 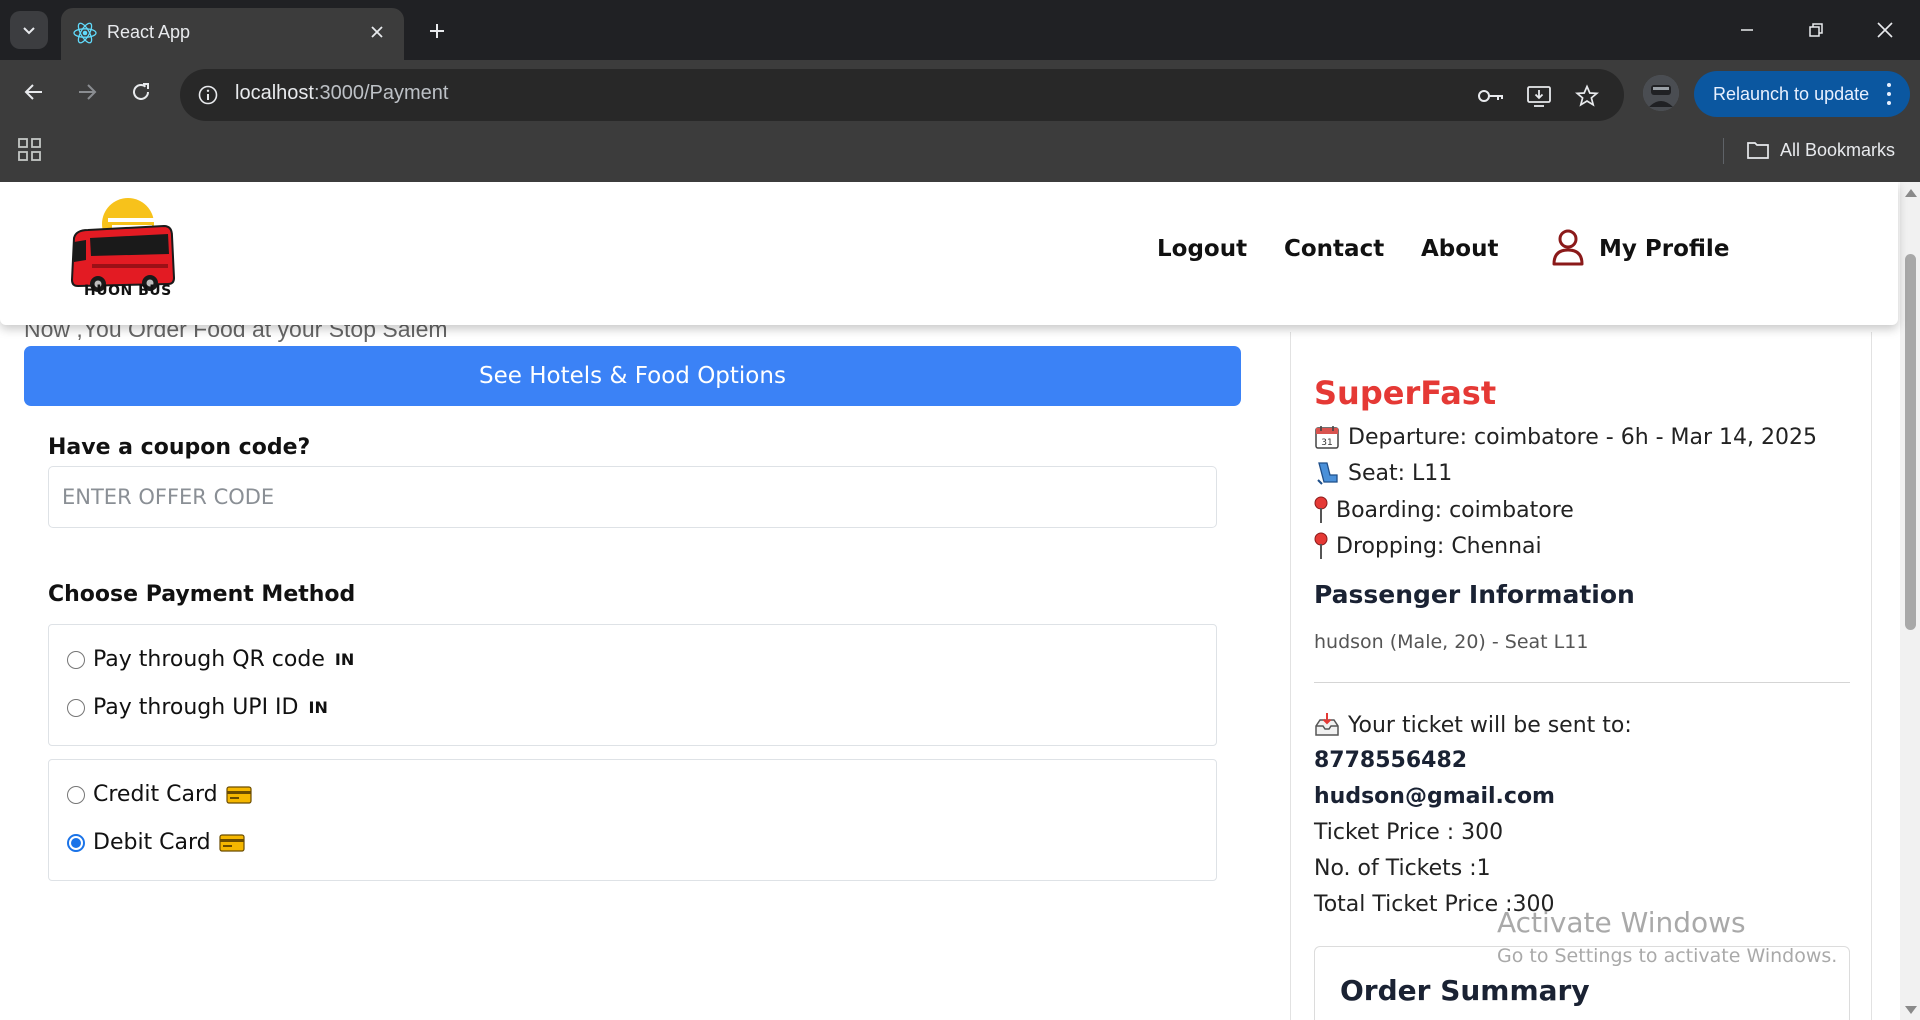 I want to click on page-scrollbar, so click(x=1910, y=601).